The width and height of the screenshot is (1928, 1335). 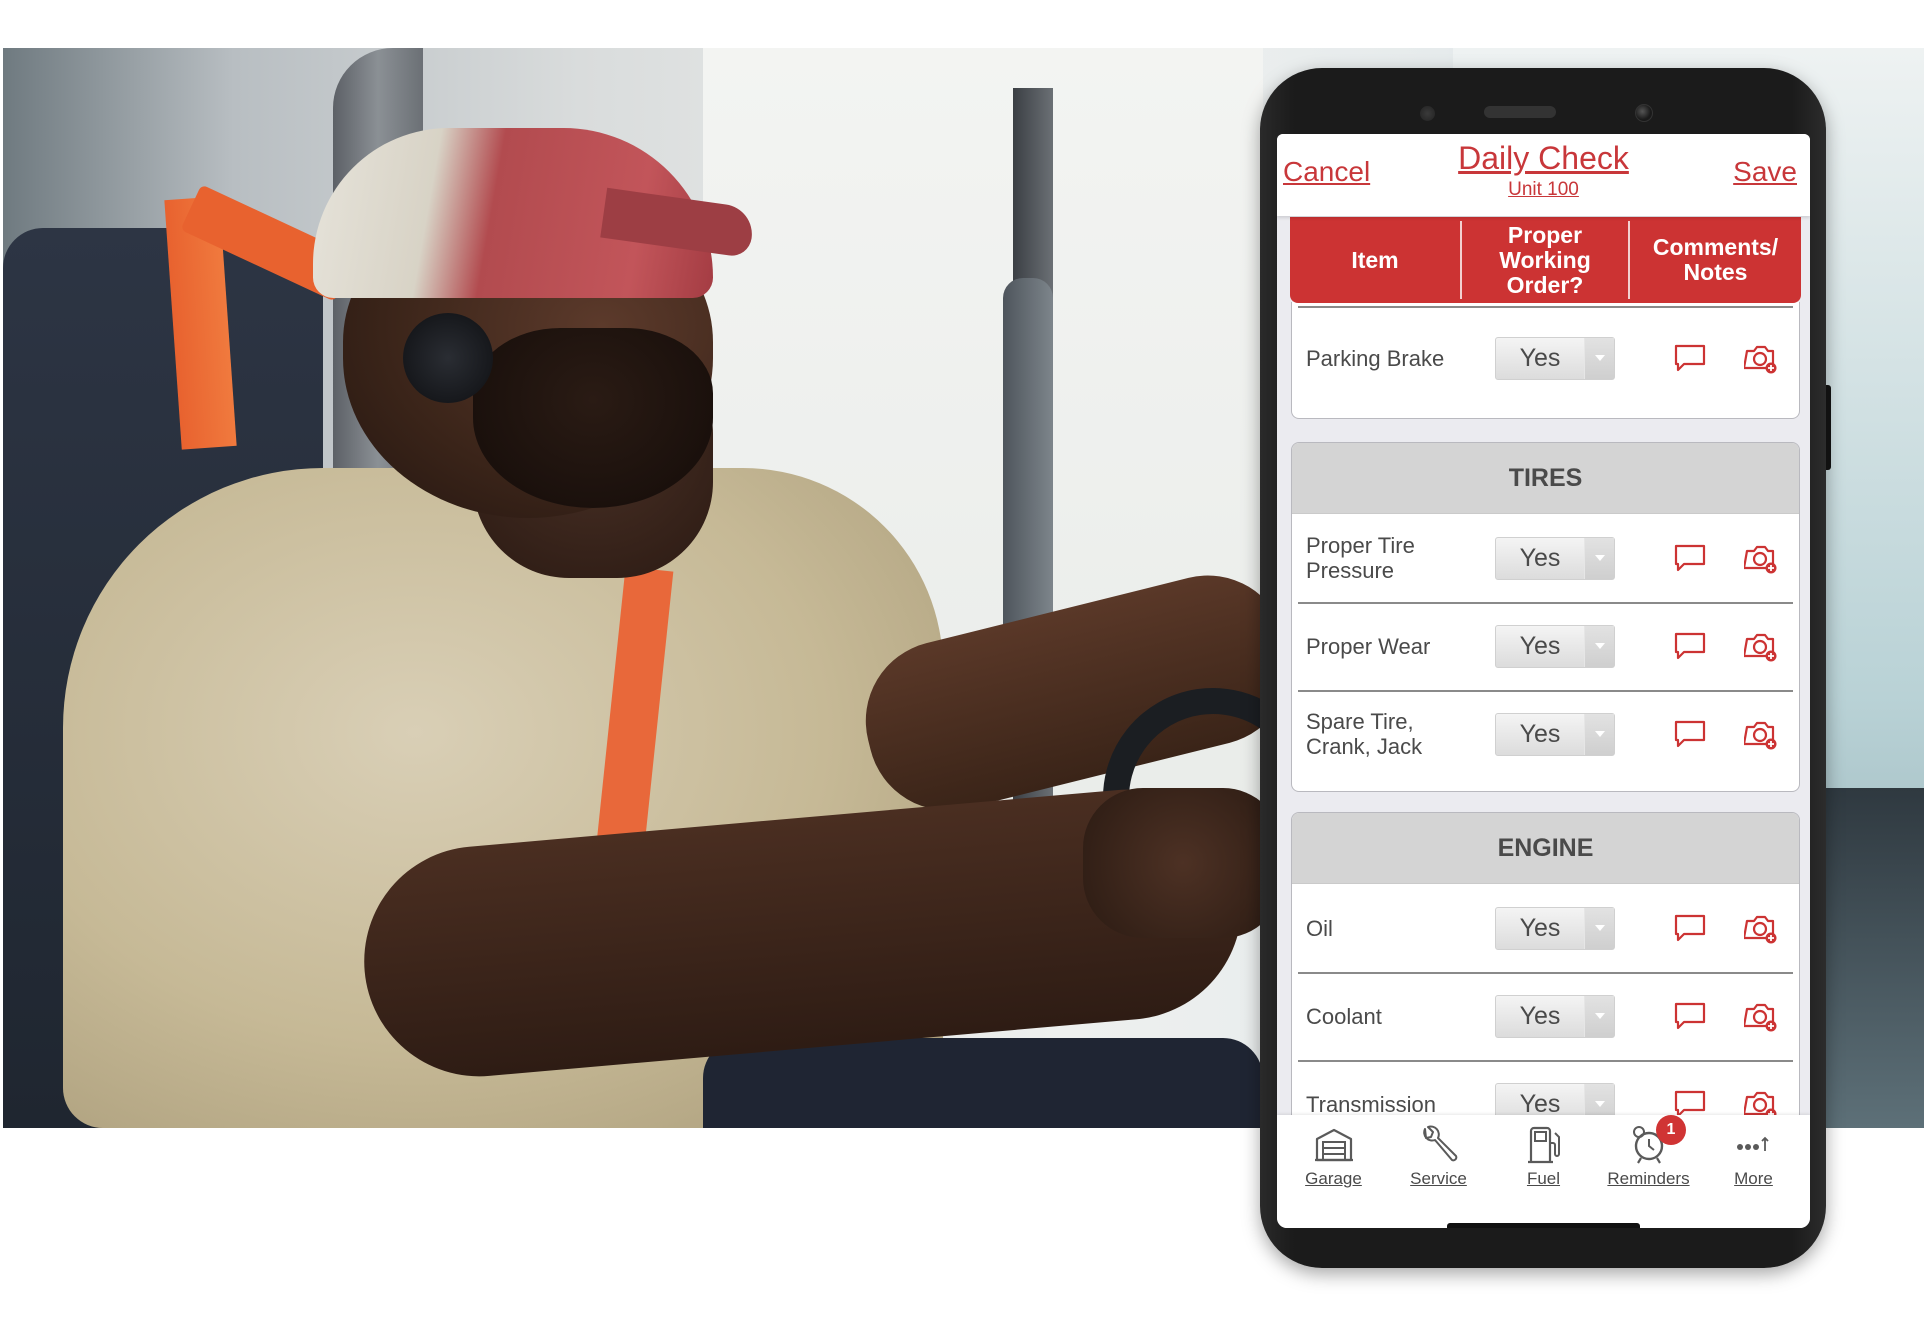 I want to click on wrench-icon, so click(x=1439, y=1143).